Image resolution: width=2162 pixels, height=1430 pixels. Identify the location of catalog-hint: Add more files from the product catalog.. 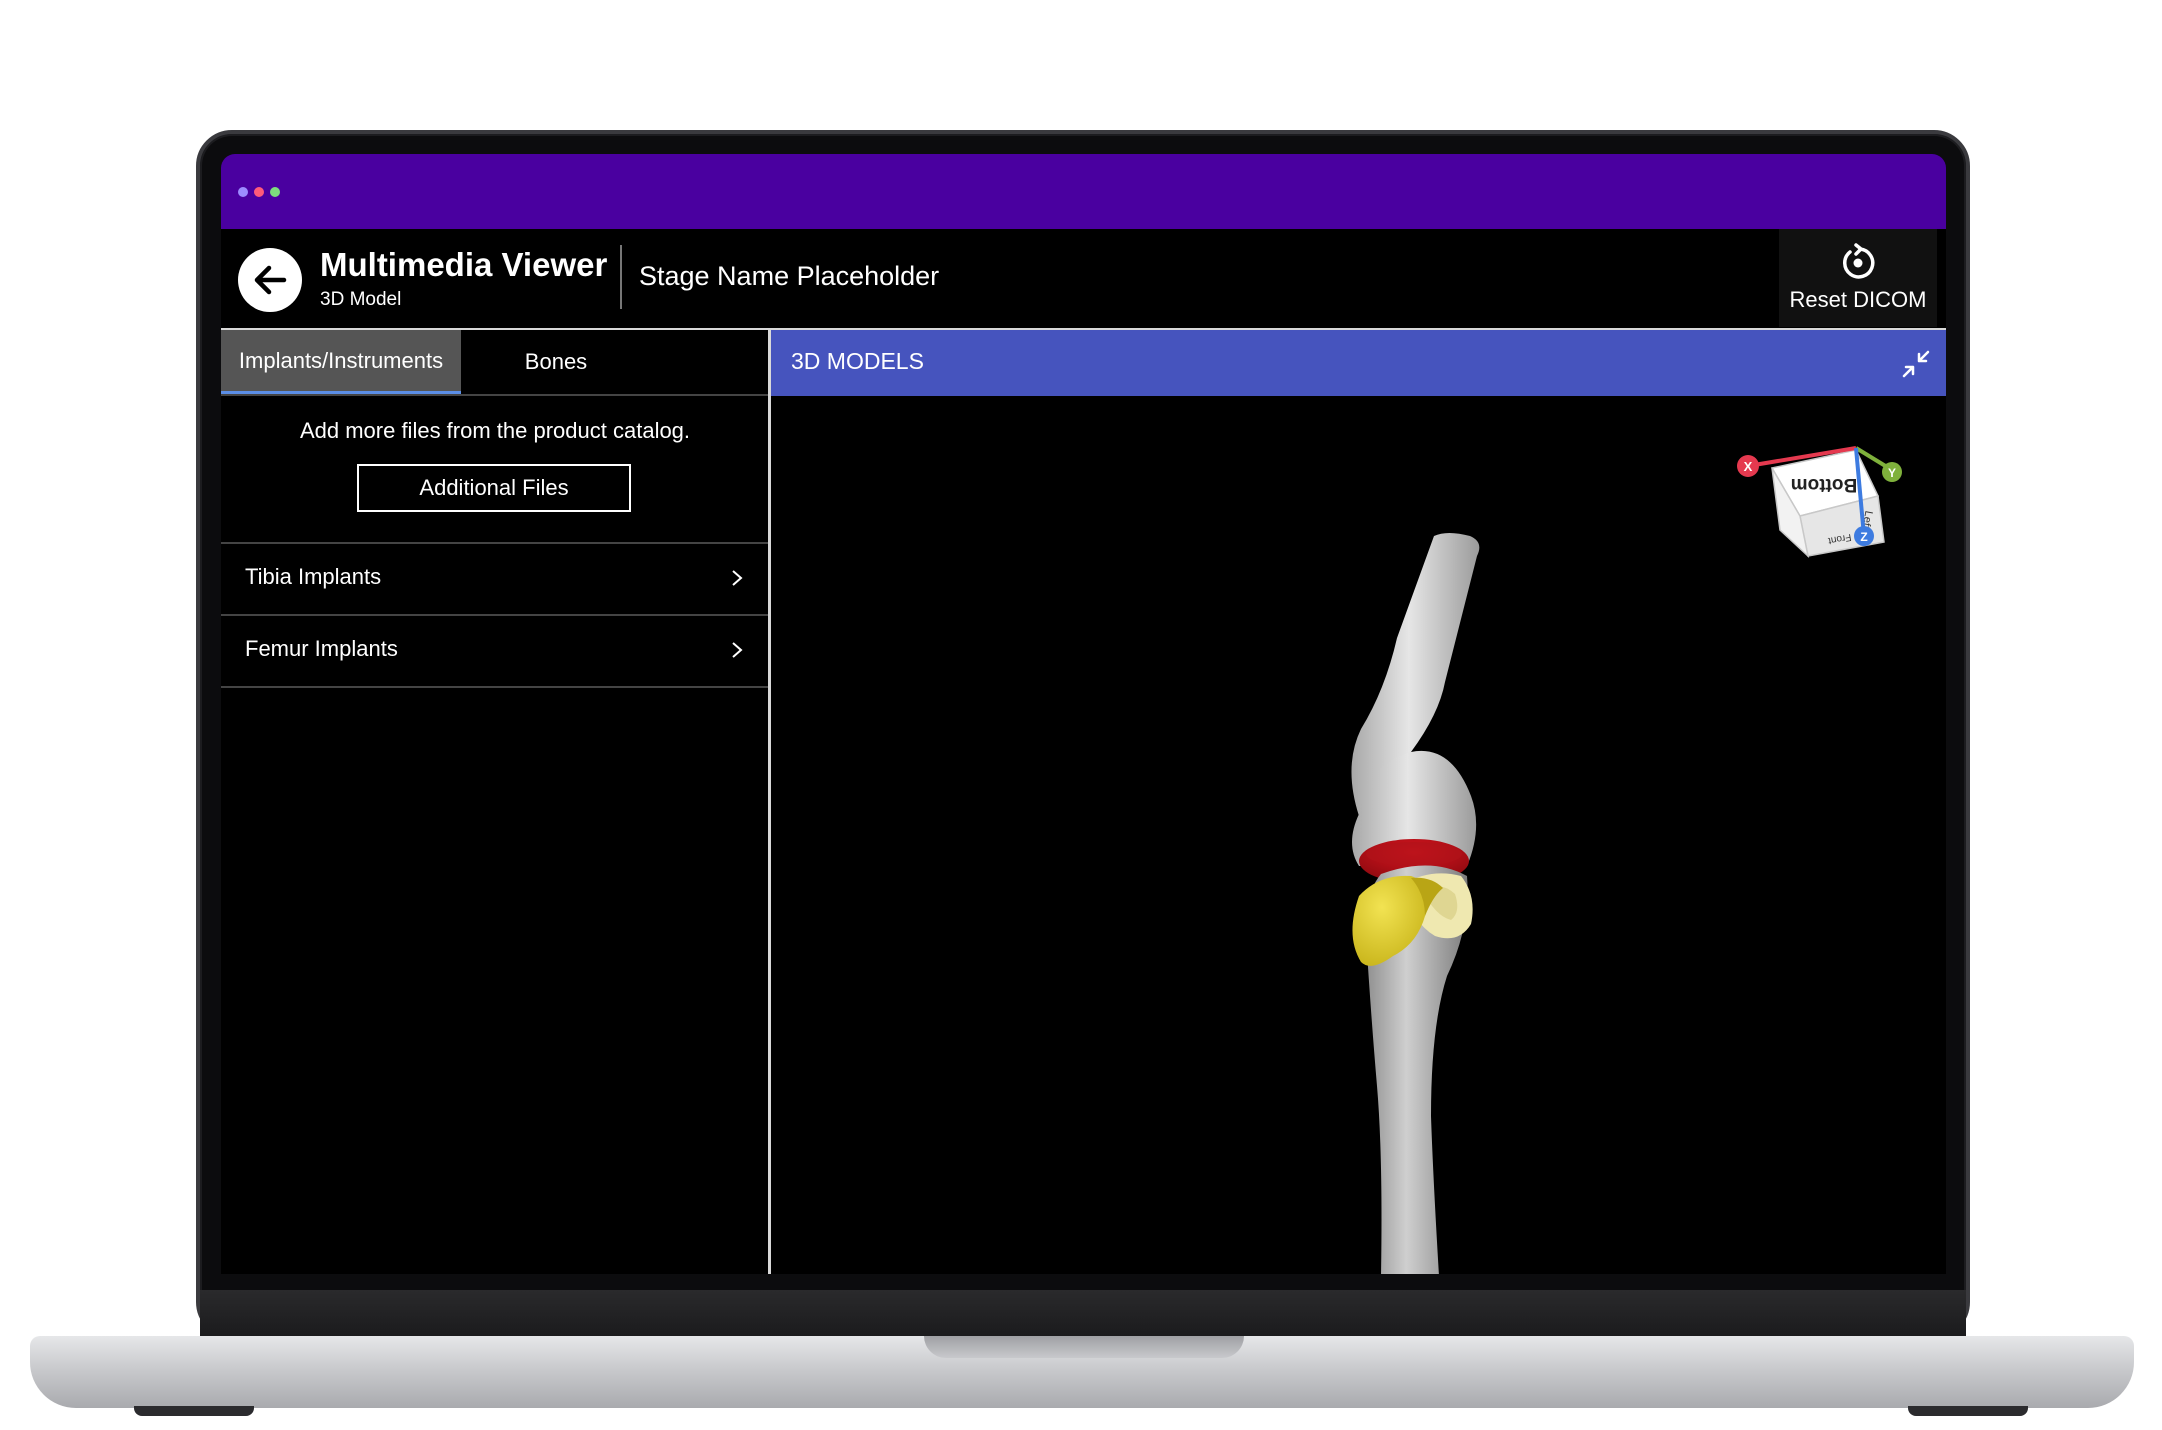
(495, 430).